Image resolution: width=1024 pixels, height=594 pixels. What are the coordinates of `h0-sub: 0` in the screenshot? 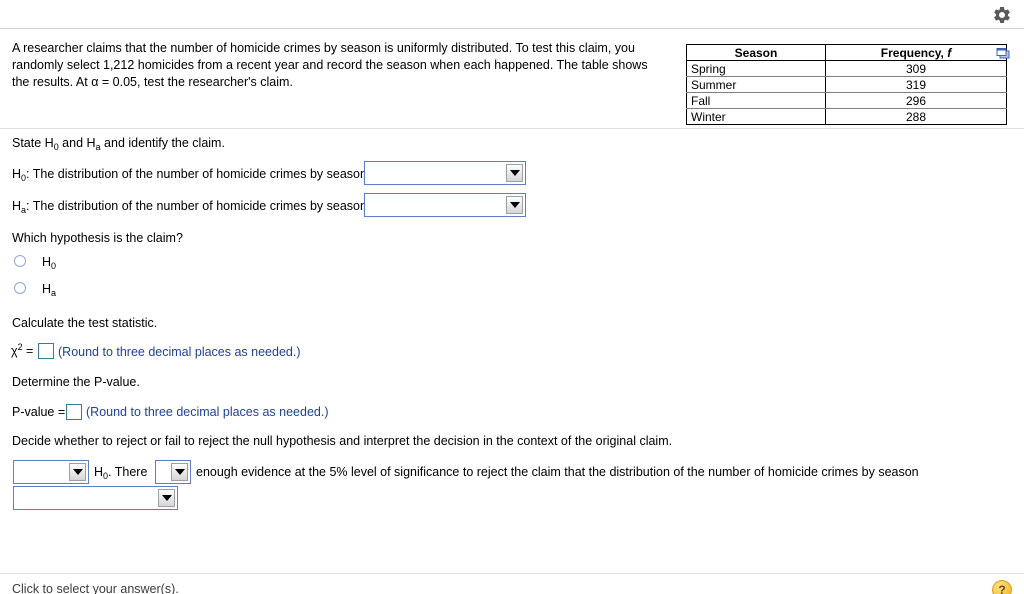 It's located at (24, 178).